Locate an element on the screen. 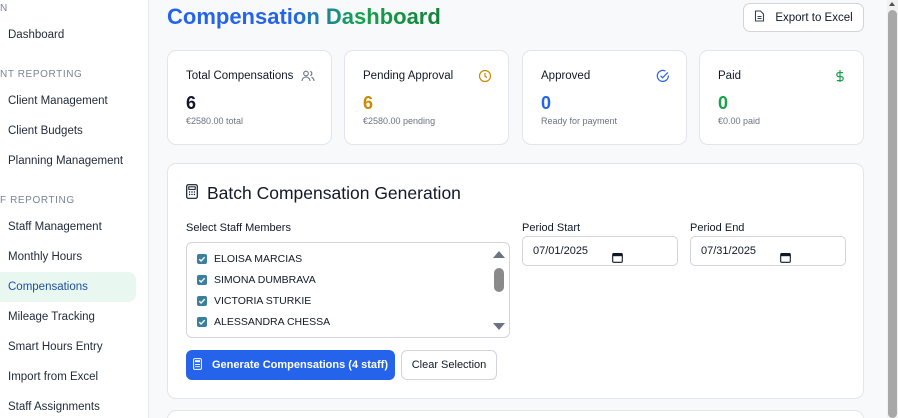  generate-compensations-button: Generate Compensations (4 staff) is located at coordinates (290, 365).